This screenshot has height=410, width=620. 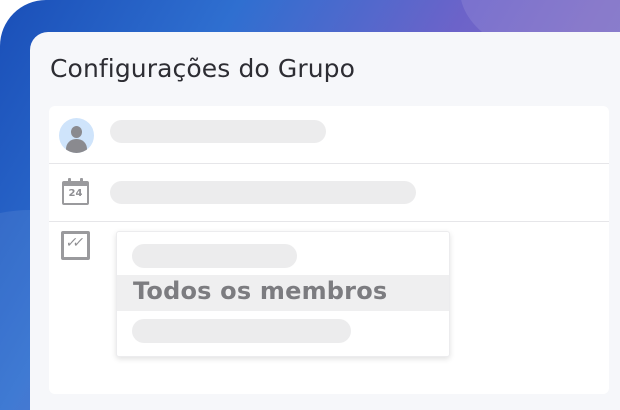 I want to click on setting-row-date: 24, so click(x=329, y=193).